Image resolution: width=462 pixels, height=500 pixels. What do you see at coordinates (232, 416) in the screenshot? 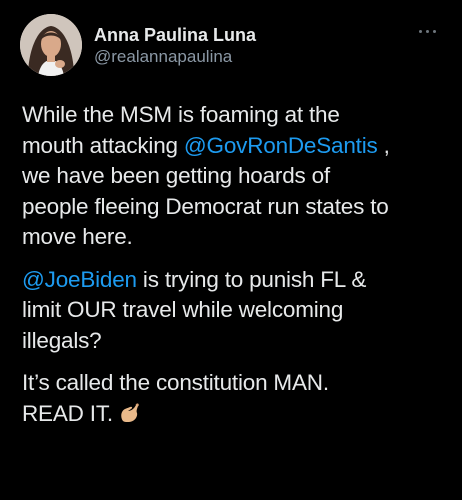
I see `text-line: READ IT.` at bounding box center [232, 416].